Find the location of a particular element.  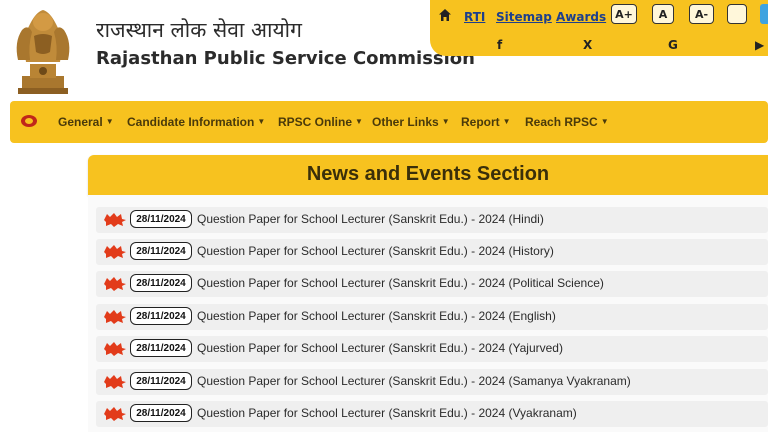

facebook-icon: f is located at coordinates (499, 45).